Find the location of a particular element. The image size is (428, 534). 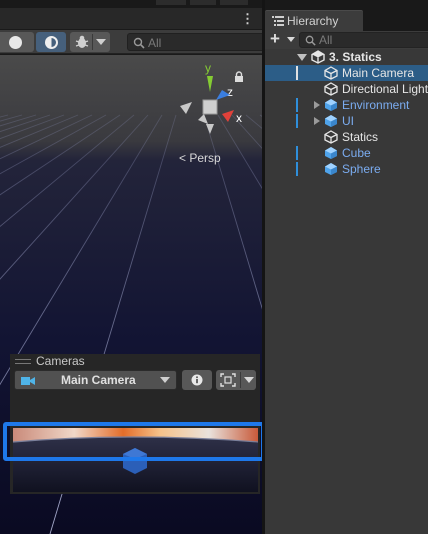

hierarchy-item: Sphere is located at coordinates (346, 169).